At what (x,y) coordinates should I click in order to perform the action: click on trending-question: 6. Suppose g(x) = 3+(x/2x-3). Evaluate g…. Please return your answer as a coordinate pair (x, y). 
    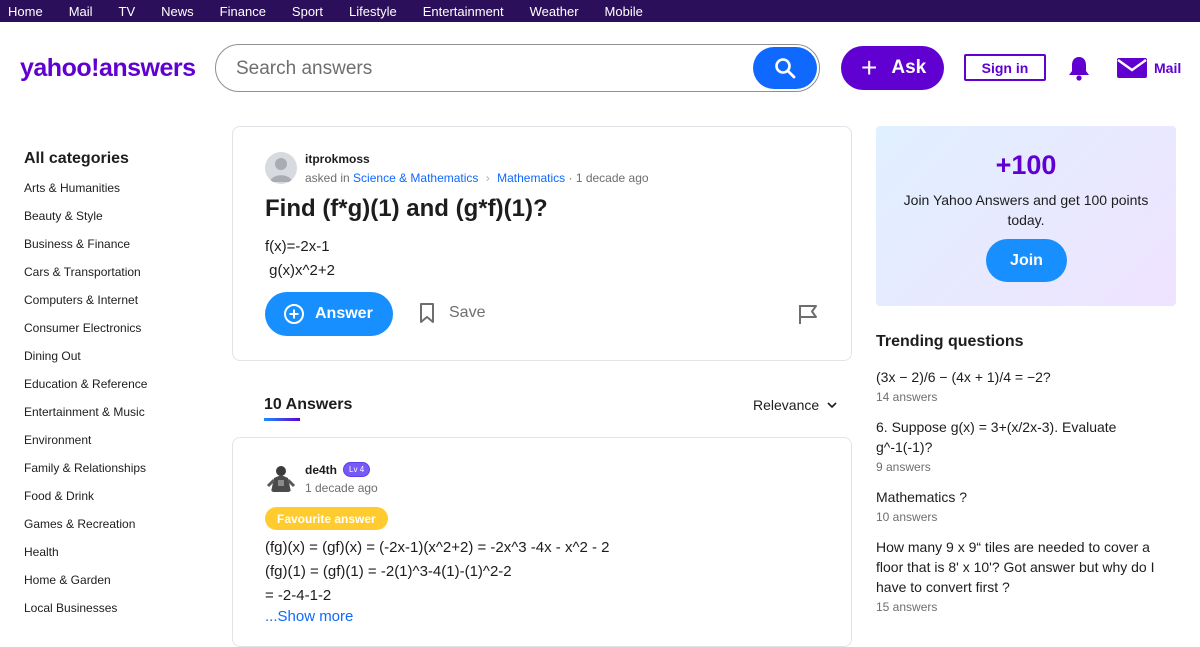
    Looking at the image, I should click on (1026, 437).